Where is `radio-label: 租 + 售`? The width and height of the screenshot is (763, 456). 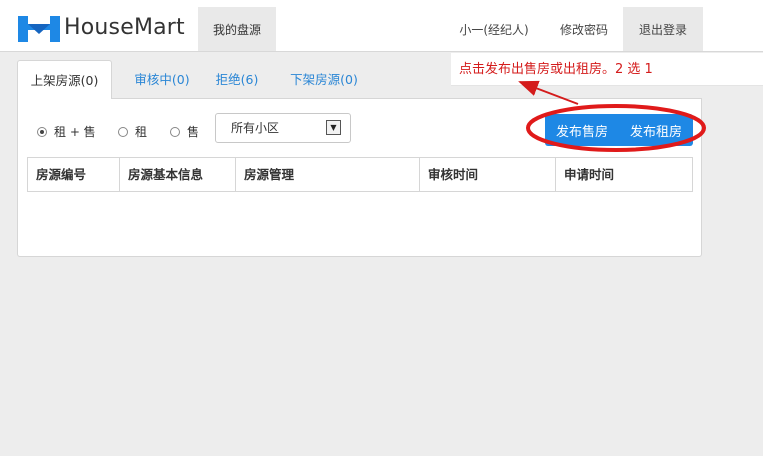
radio-label: 租 + 售 is located at coordinates (75, 132).